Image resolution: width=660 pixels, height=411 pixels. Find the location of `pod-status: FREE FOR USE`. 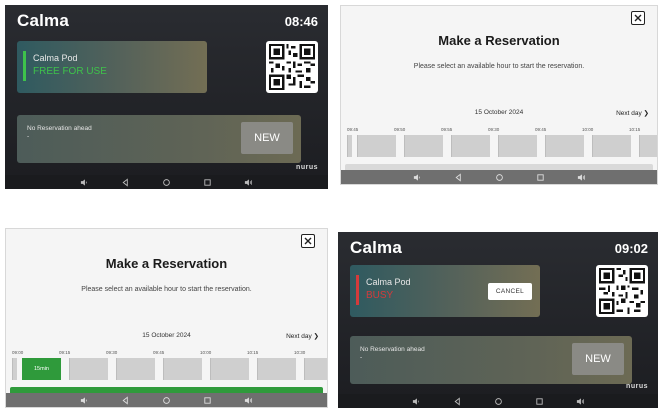

pod-status: FREE FOR USE is located at coordinates (70, 71).